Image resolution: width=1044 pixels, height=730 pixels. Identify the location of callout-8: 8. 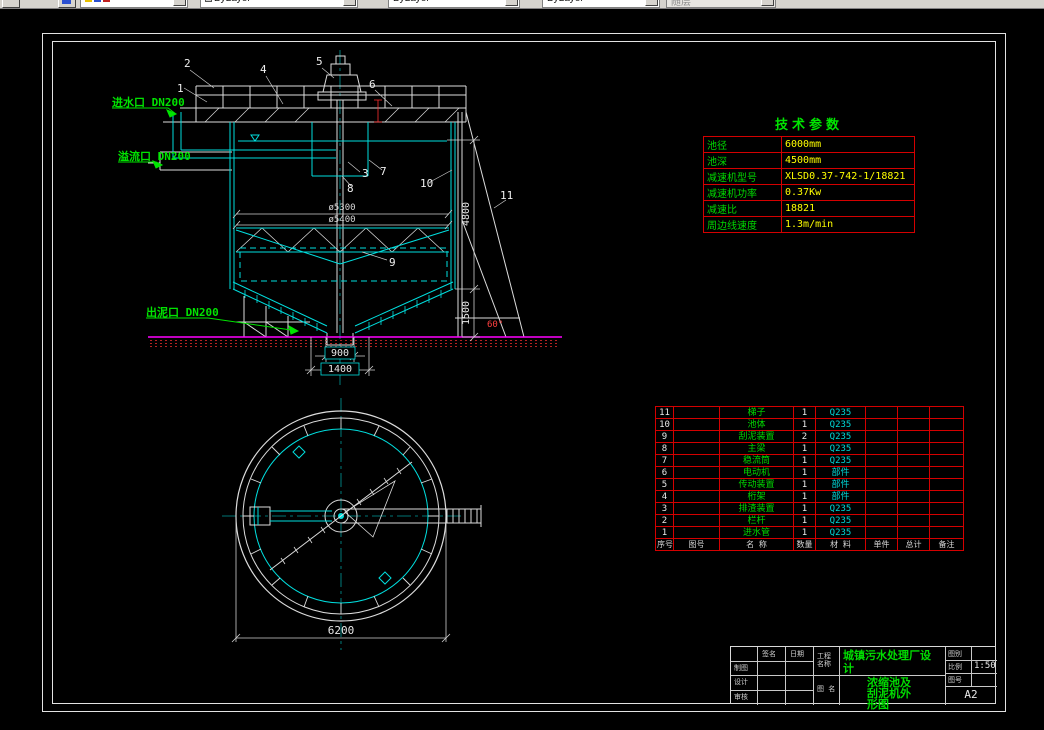
(350, 188).